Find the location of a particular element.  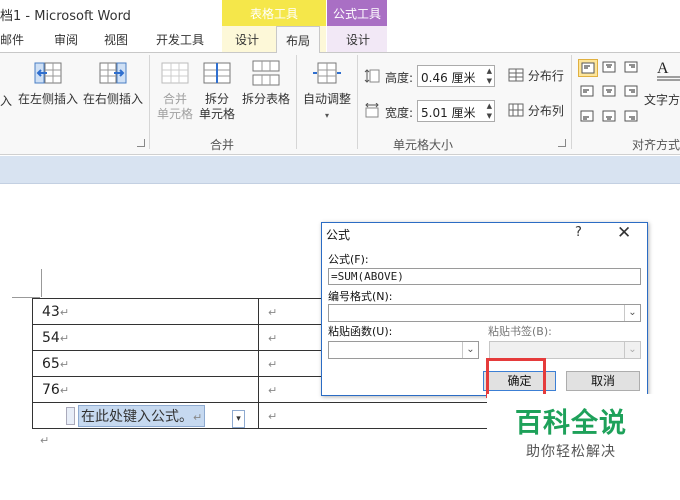

height-label: 高度: is located at coordinates (399, 78).